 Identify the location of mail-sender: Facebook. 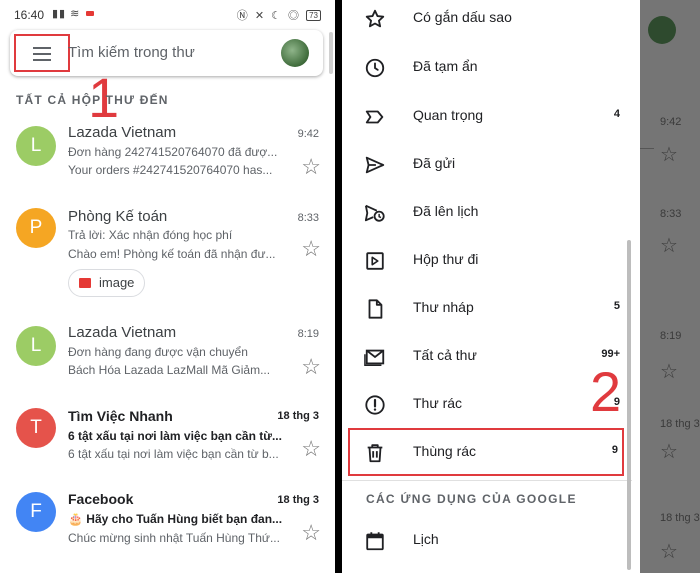
(101, 499).